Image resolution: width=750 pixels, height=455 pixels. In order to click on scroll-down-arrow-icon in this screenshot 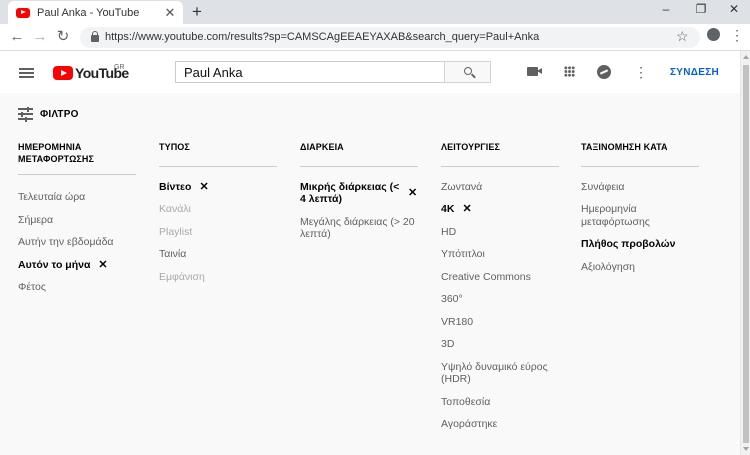, I will do `click(746, 449)`.